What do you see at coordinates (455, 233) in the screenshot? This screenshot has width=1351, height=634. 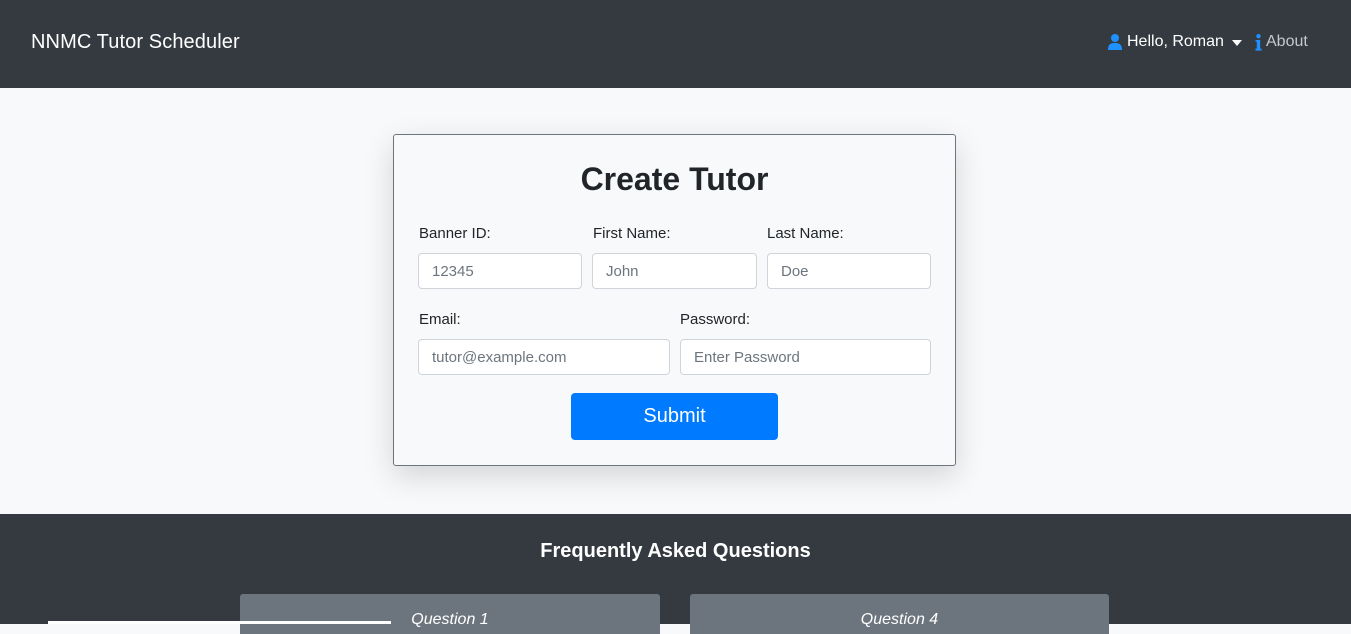 I see `banner-id-label: Banner ID:` at bounding box center [455, 233].